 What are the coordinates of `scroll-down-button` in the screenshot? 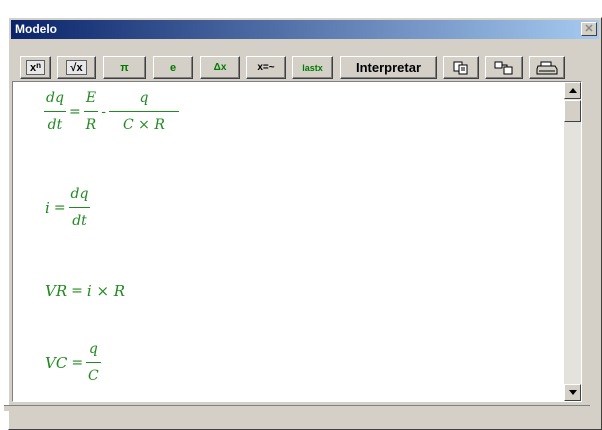 It's located at (572, 392).